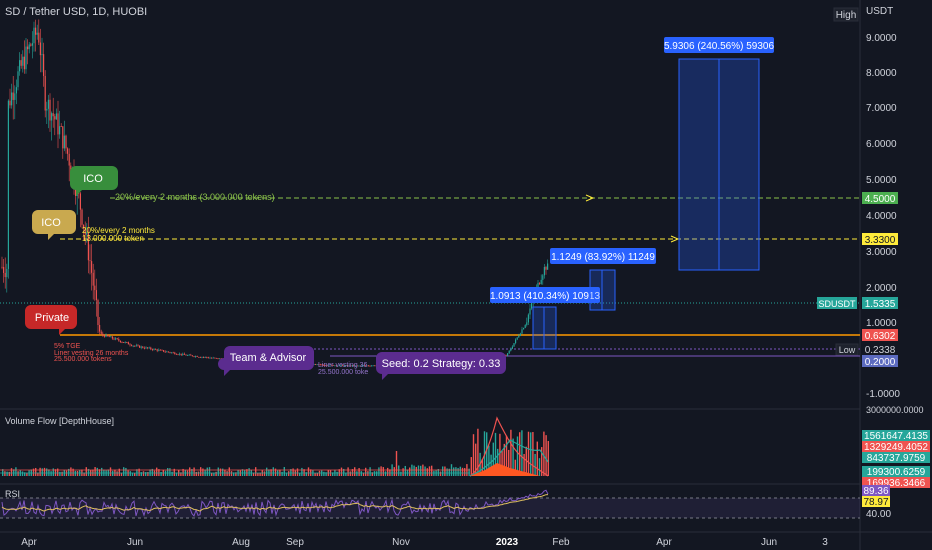 This screenshot has width=932, height=550. I want to click on high-badge: High, so click(846, 14).